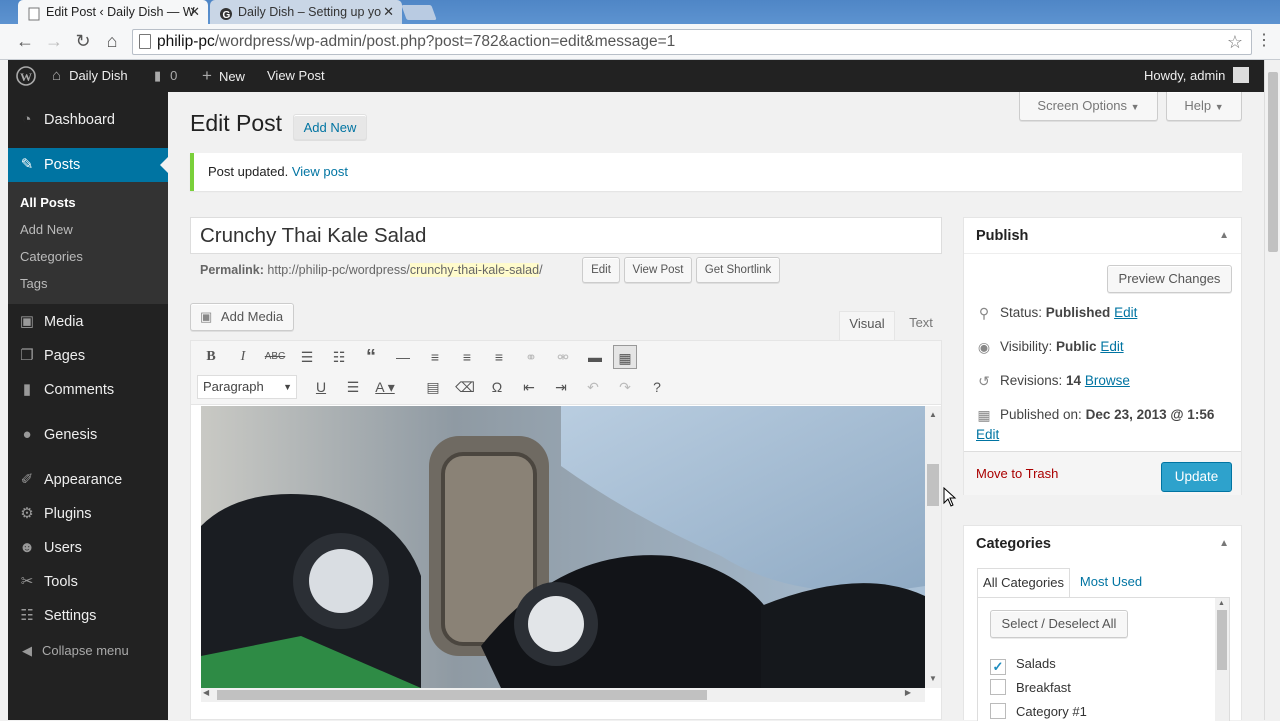  What do you see at coordinates (206, 692) in the screenshot?
I see `scroll-left-icon: ◀` at bounding box center [206, 692].